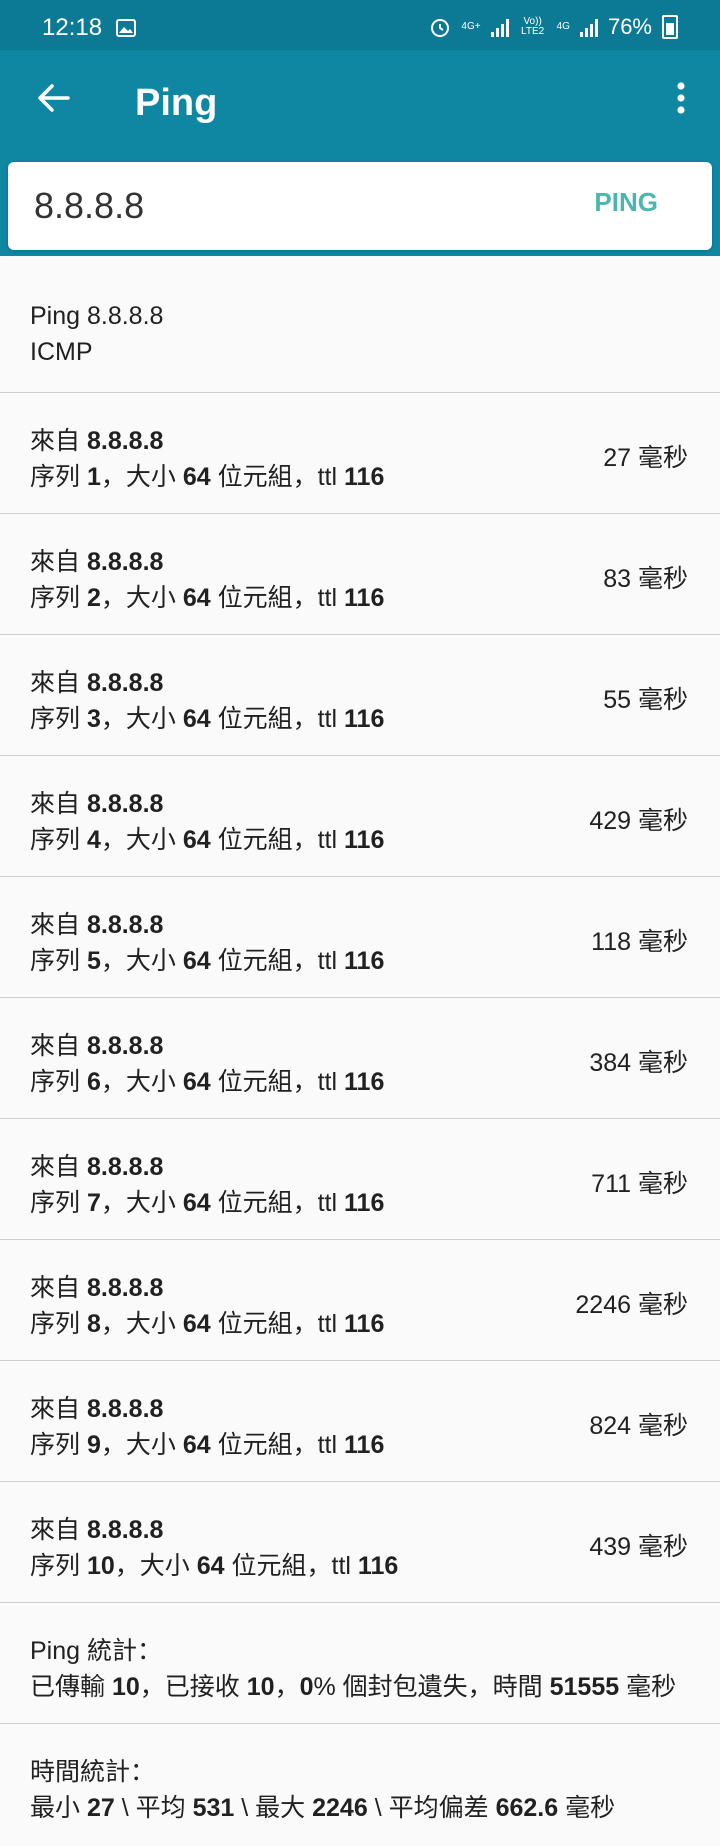 This screenshot has width=720, height=1846. Describe the element at coordinates (626, 202) in the screenshot. I see `ping-button: PING` at that location.